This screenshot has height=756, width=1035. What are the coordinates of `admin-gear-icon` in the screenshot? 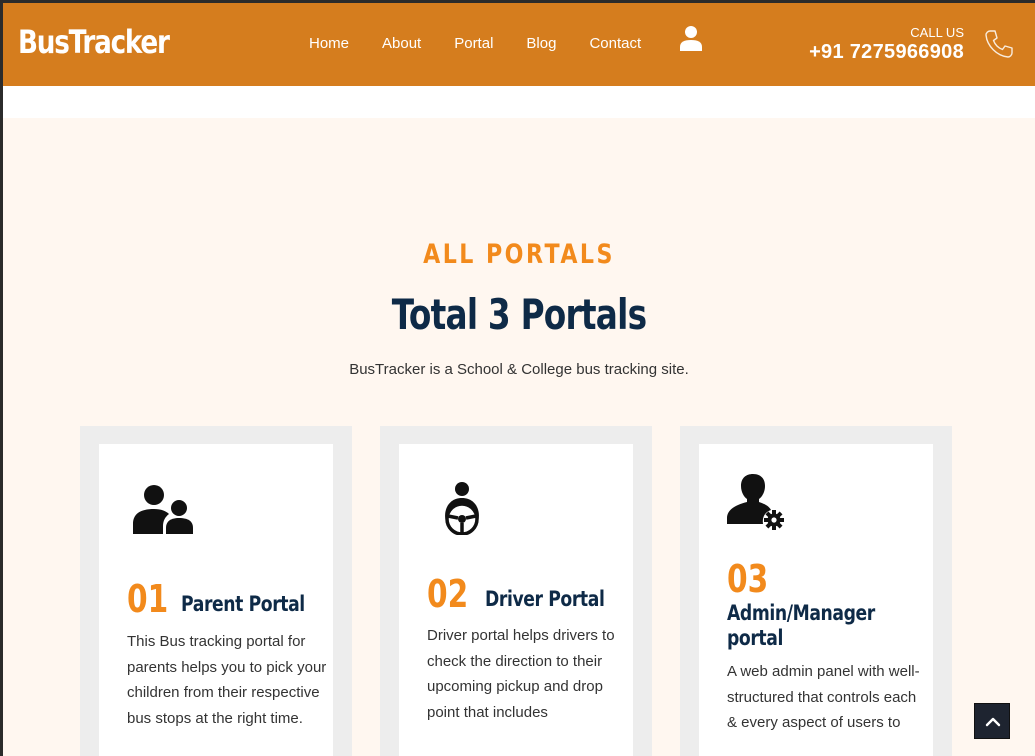 It's located at (755, 502).